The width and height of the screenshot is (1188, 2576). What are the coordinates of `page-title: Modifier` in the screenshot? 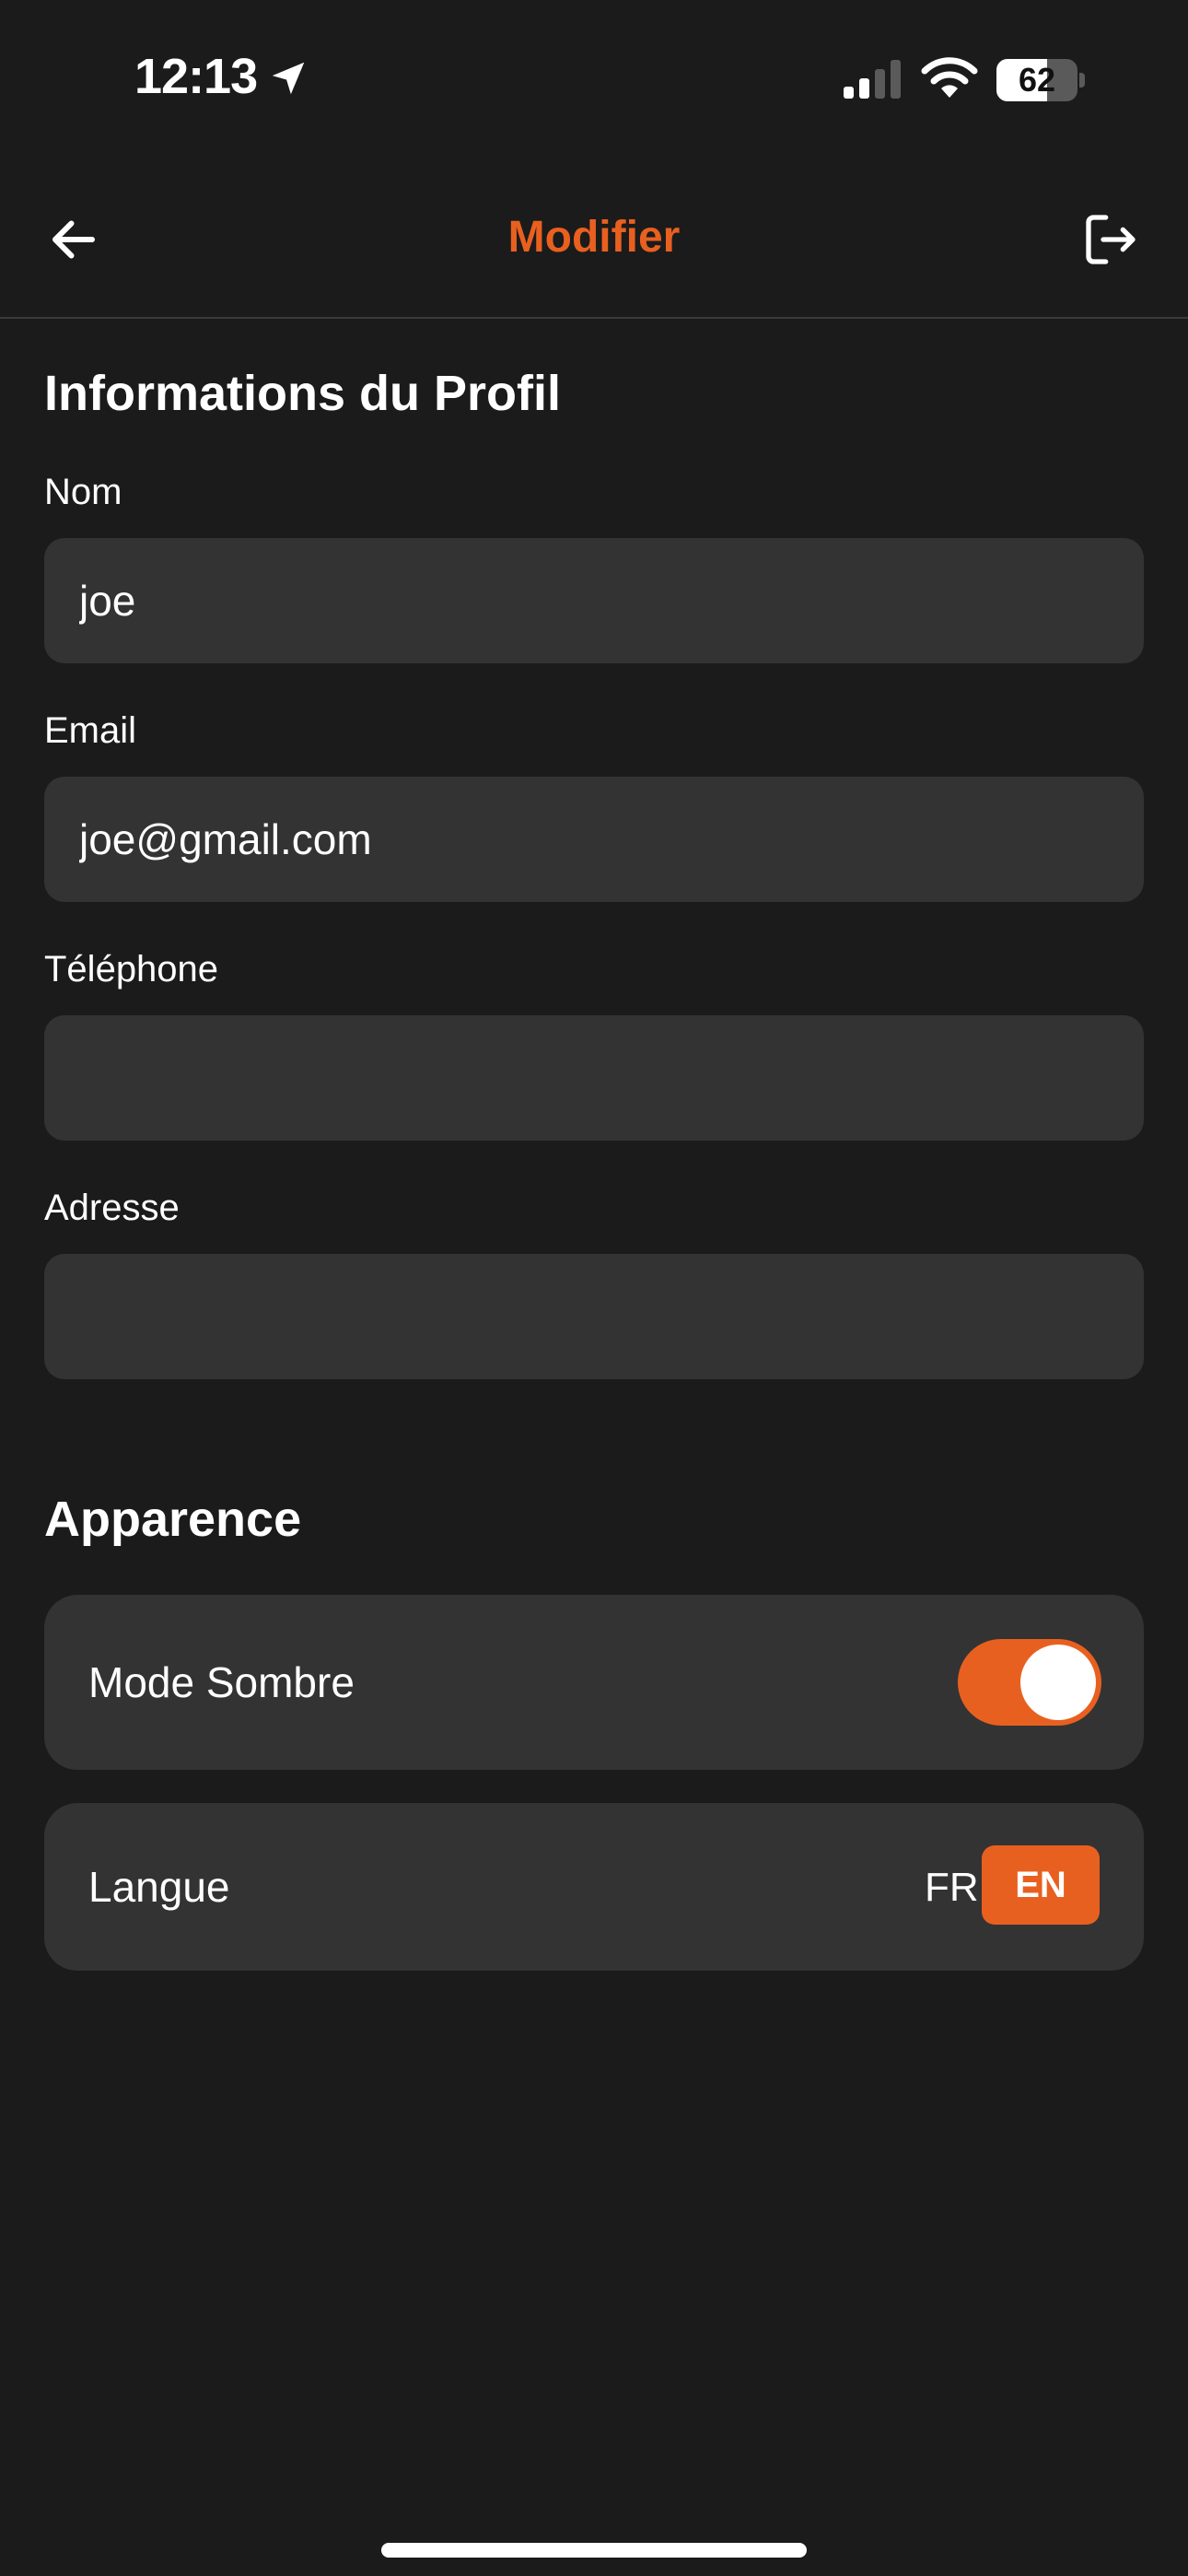 It's located at (594, 237).